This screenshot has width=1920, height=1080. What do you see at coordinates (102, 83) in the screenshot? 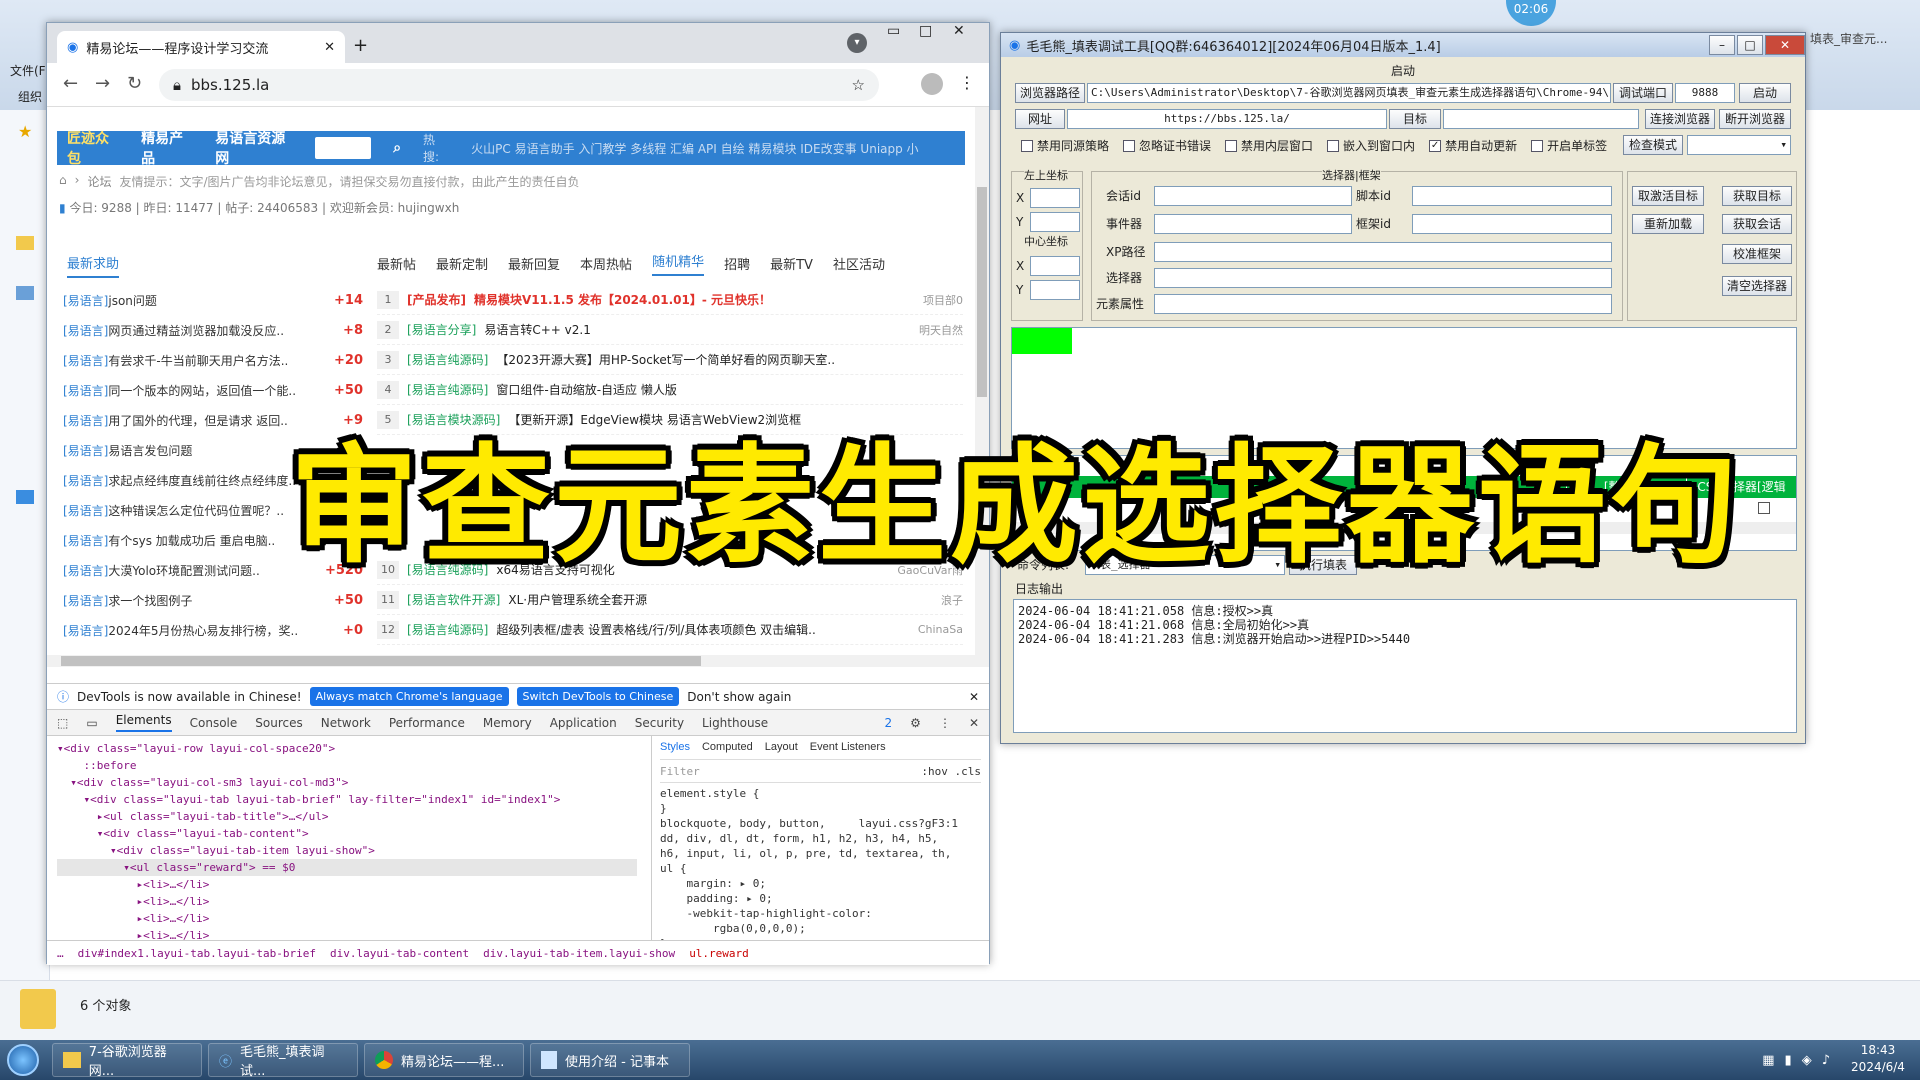
I see `forward-icon: →` at bounding box center [102, 83].